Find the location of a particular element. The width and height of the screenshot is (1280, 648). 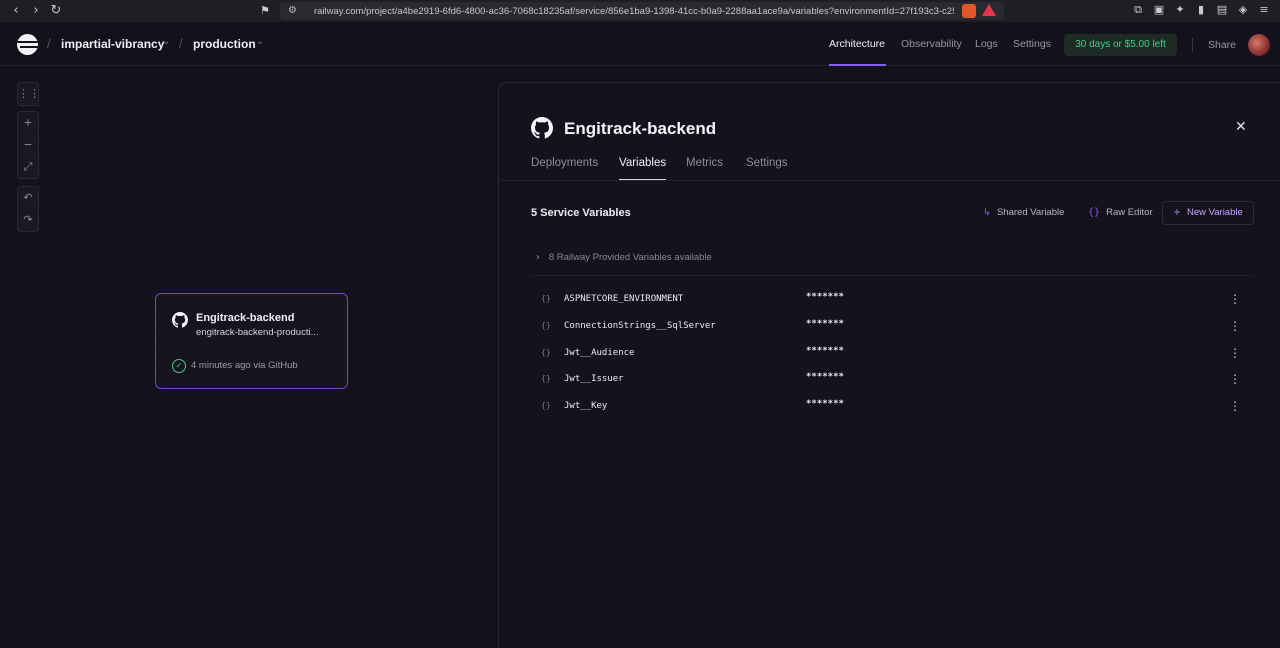

zoom-in-icon: + is located at coordinates (28, 123).